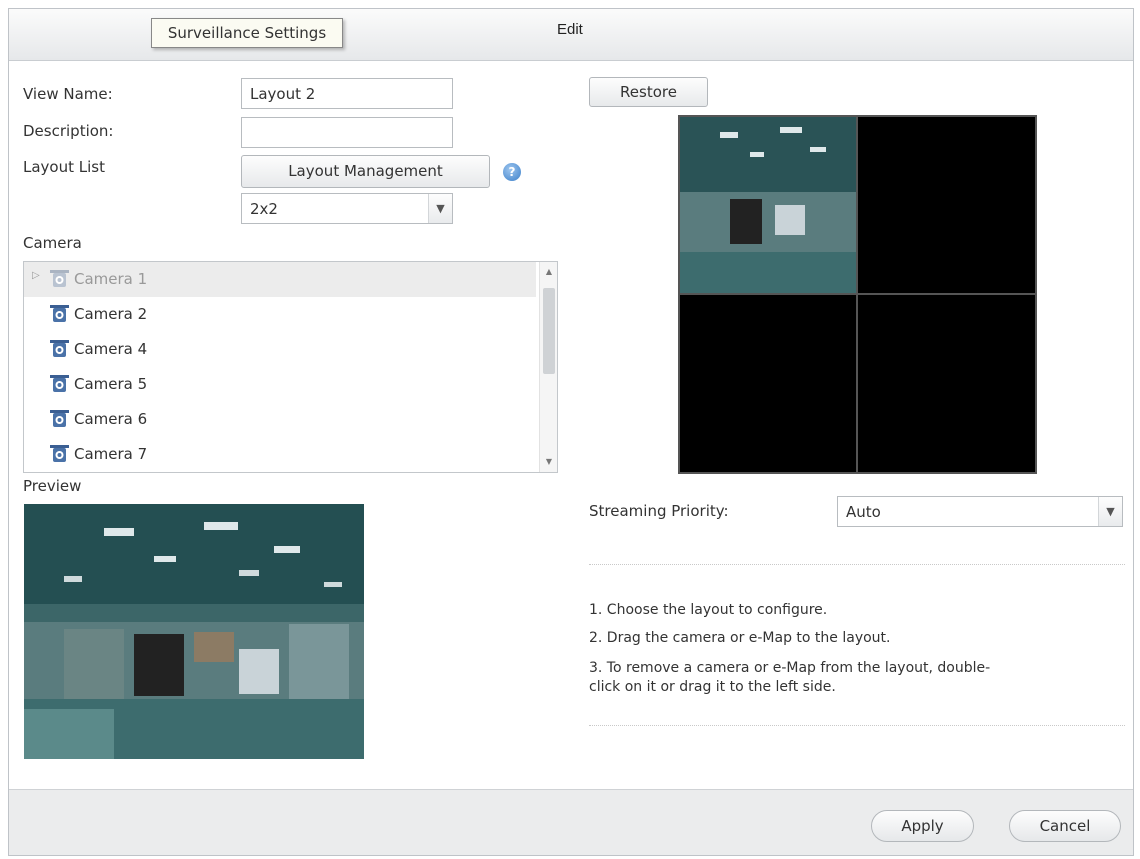 The height and width of the screenshot is (859, 1140). I want to click on camera-label-5: Camera 5, so click(111, 384).